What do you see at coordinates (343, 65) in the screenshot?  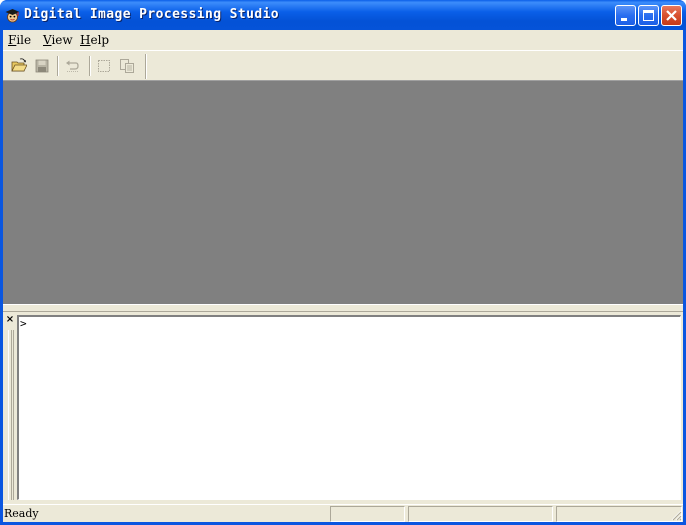 I see `toolbar` at bounding box center [343, 65].